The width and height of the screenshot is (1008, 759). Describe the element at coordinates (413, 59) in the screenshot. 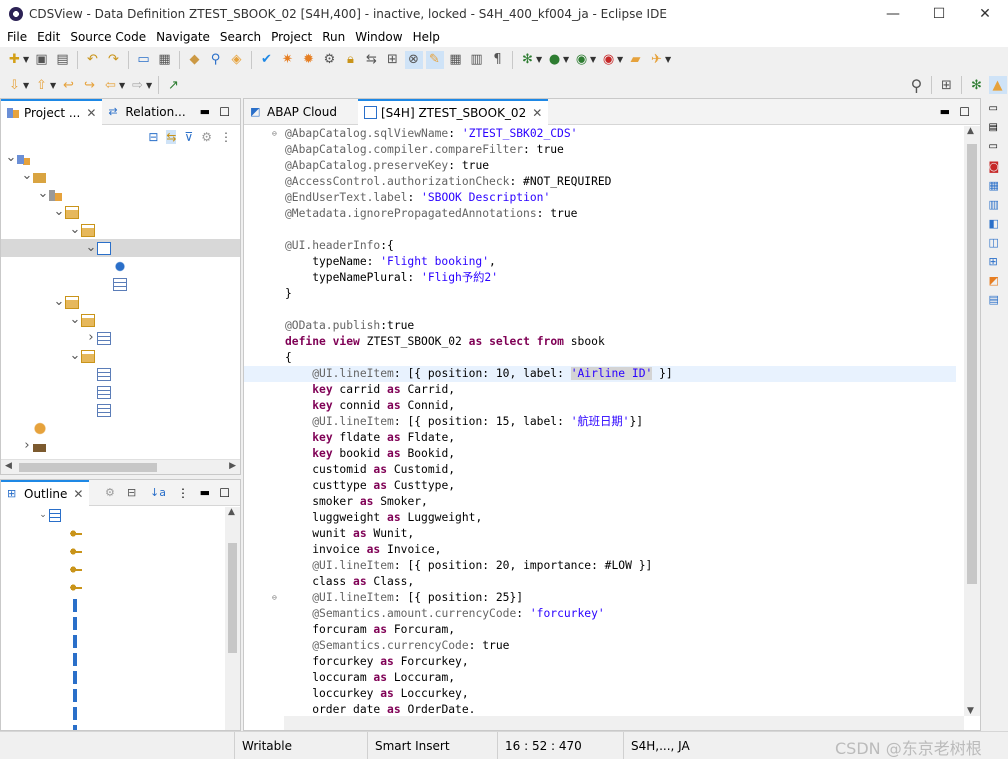

I see `toggle-icon: ⊗` at that location.